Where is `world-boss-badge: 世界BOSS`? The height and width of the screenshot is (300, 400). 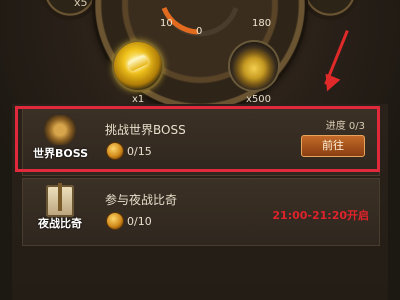
world-boss-badge: 世界BOSS is located at coordinates (61, 142).